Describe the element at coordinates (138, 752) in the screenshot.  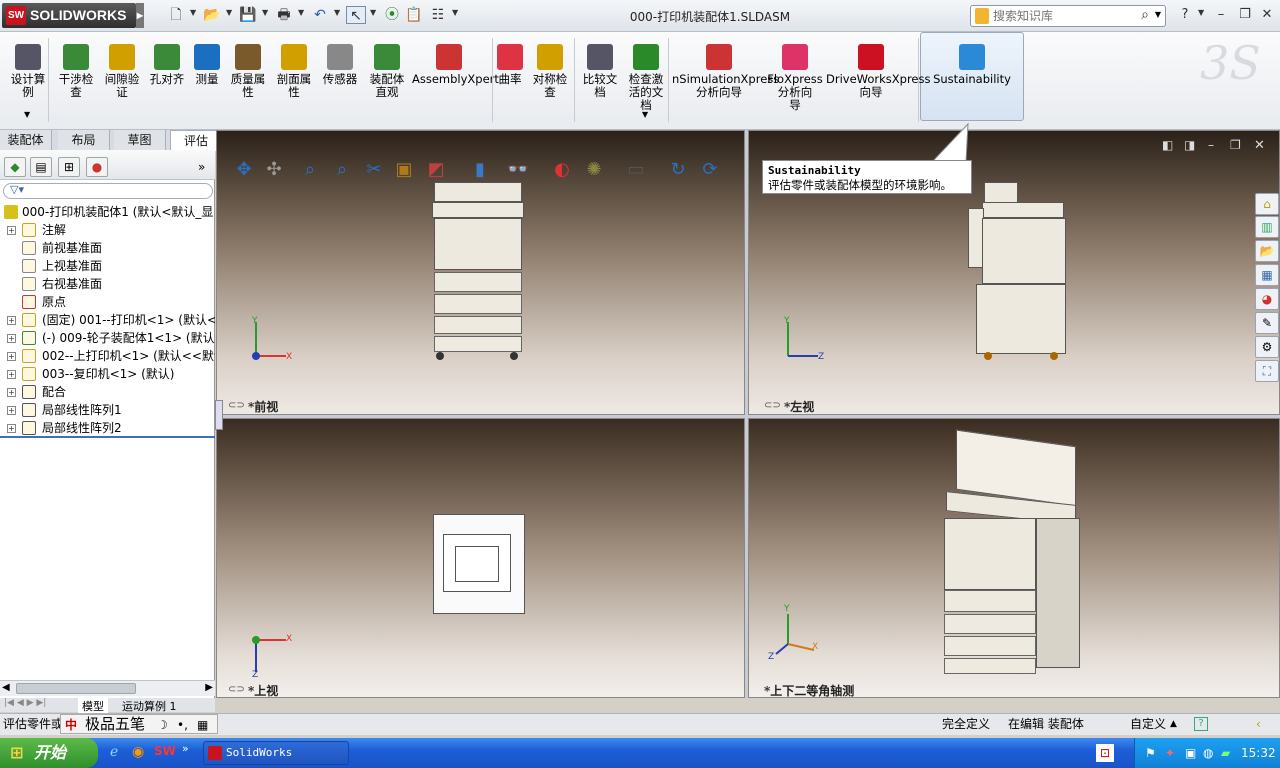
I see `browser-icon: ◉` at that location.